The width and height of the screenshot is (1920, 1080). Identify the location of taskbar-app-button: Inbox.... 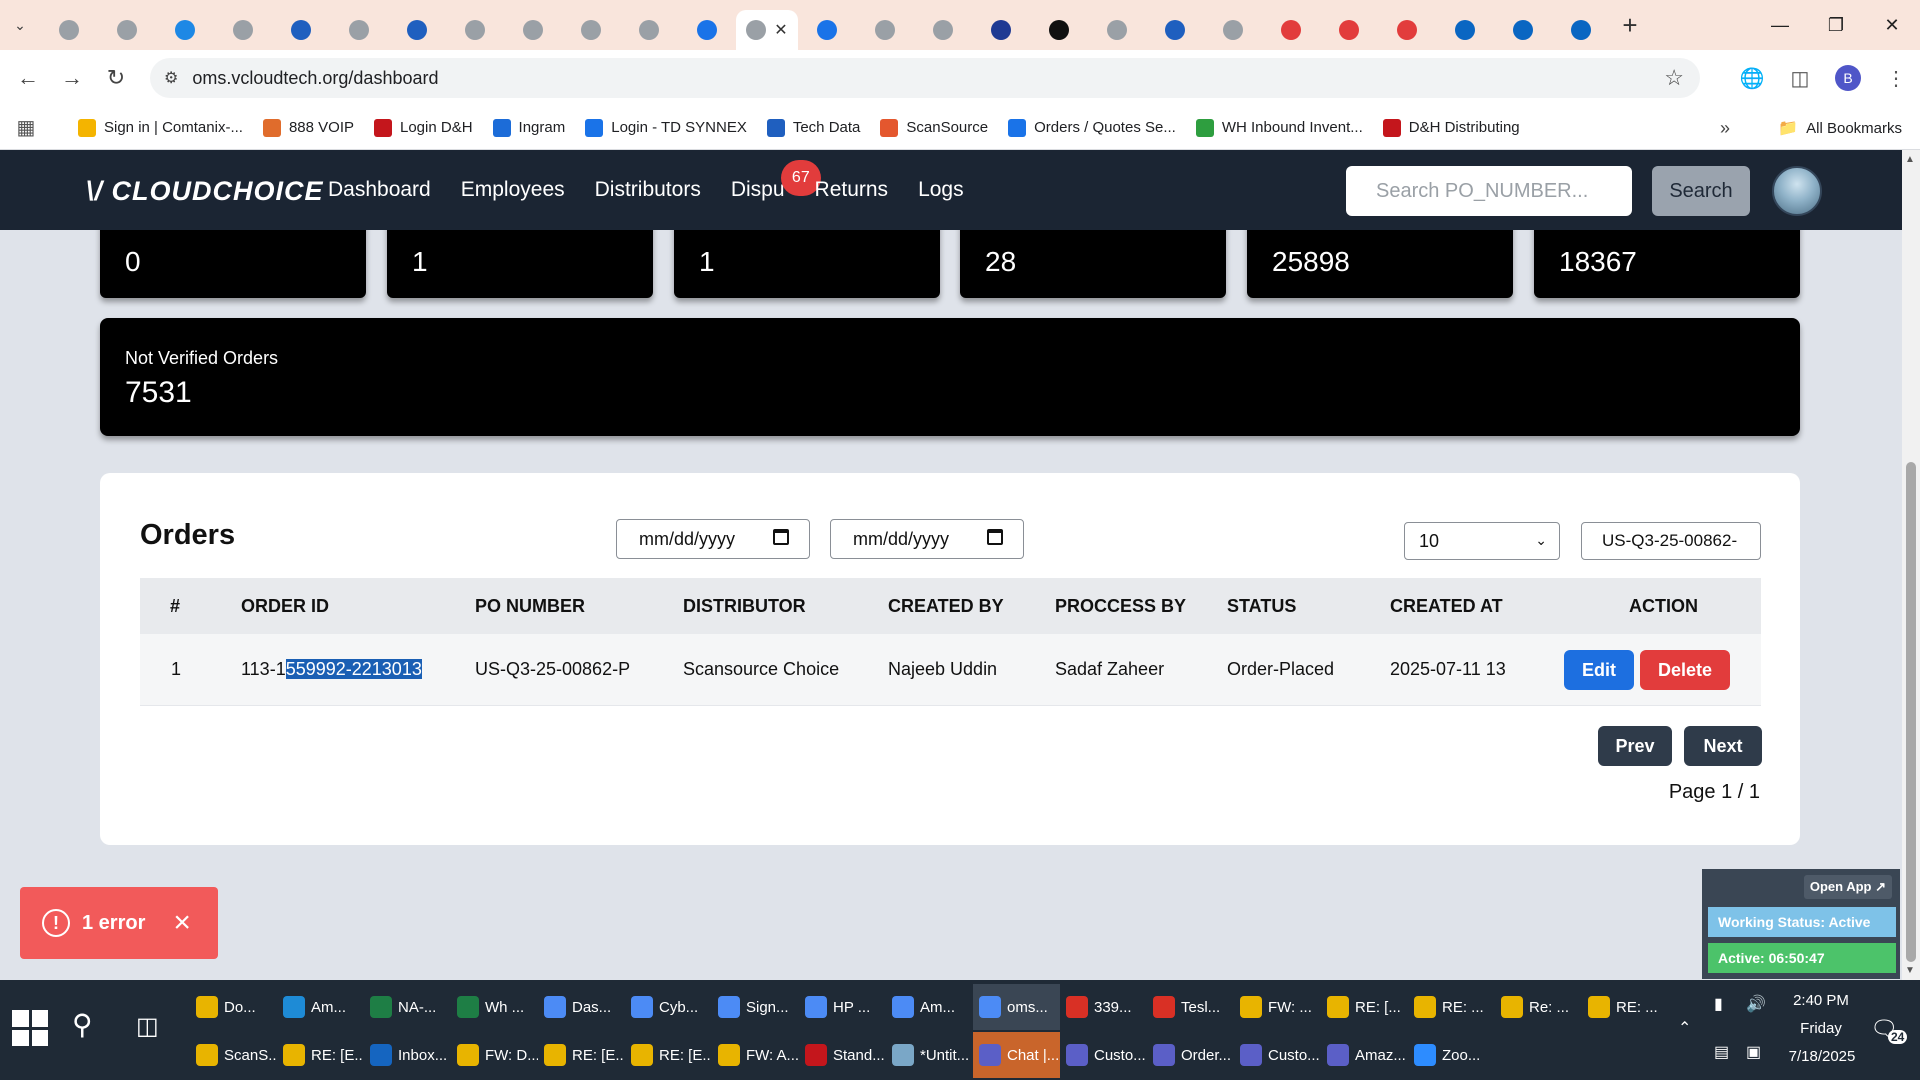
(407, 1055).